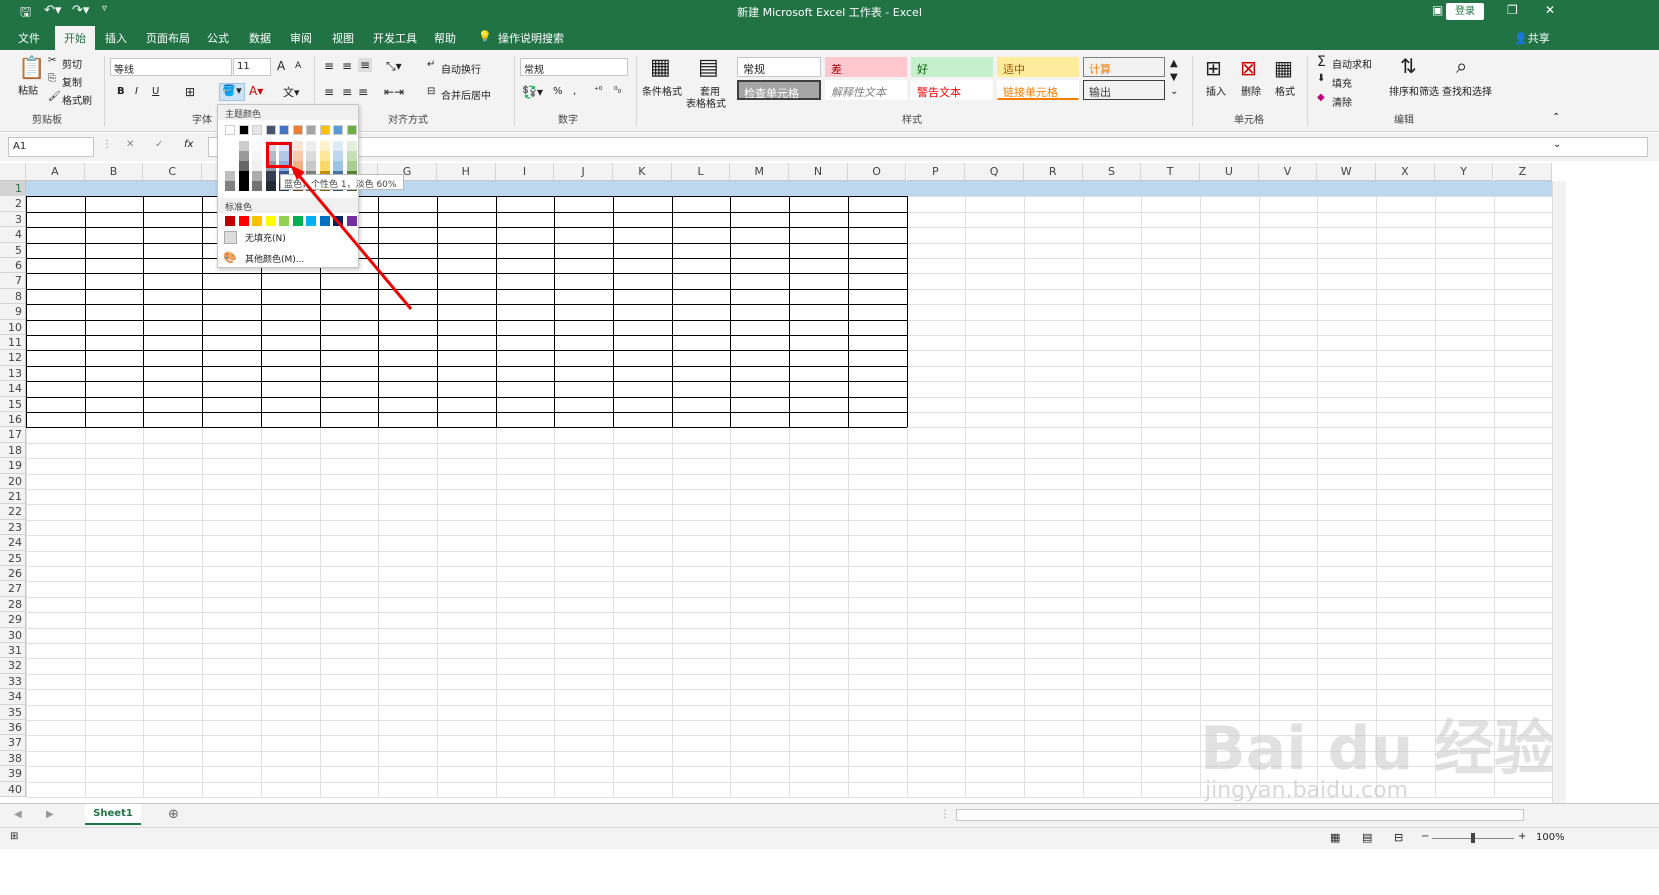 The width and height of the screenshot is (1659, 895). Describe the element at coordinates (1367, 837) in the screenshot. I see `page-layout-view-icon: ▤` at that location.